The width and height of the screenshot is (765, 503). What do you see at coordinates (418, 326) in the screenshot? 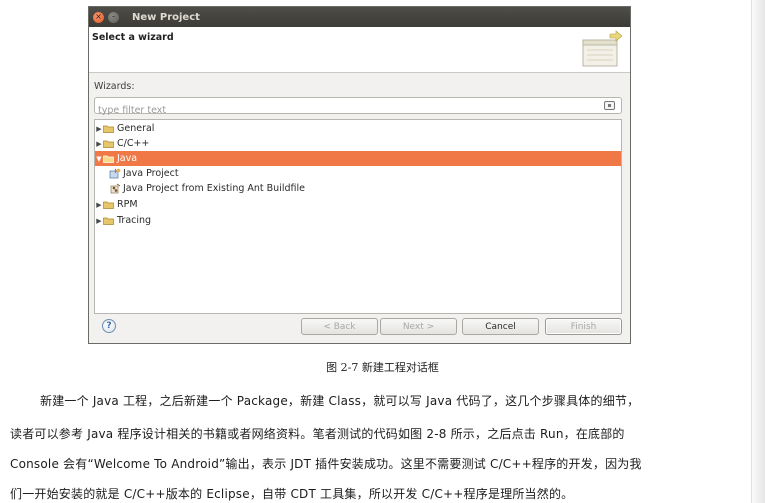
I see `next-button: Next >` at bounding box center [418, 326].